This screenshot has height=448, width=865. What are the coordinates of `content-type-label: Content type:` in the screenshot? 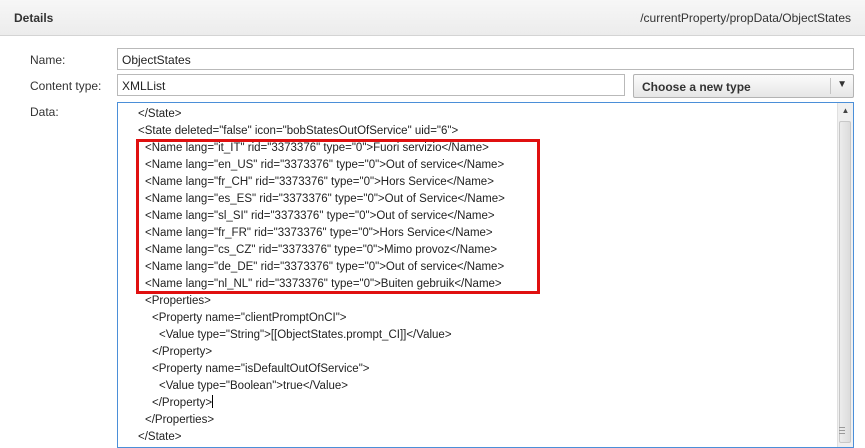 It's located at (66, 86).